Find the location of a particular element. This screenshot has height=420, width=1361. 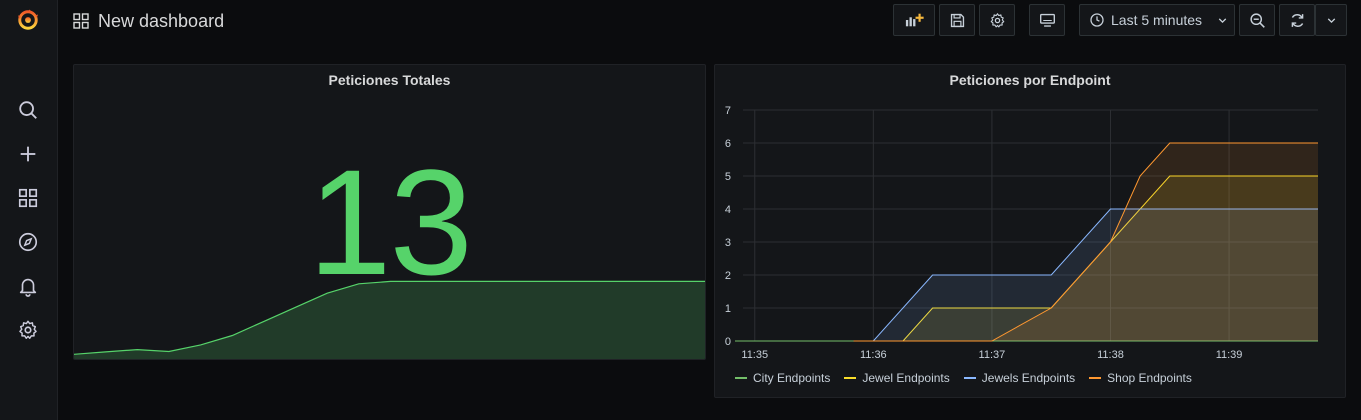

zoom-out-button is located at coordinates (1257, 20).